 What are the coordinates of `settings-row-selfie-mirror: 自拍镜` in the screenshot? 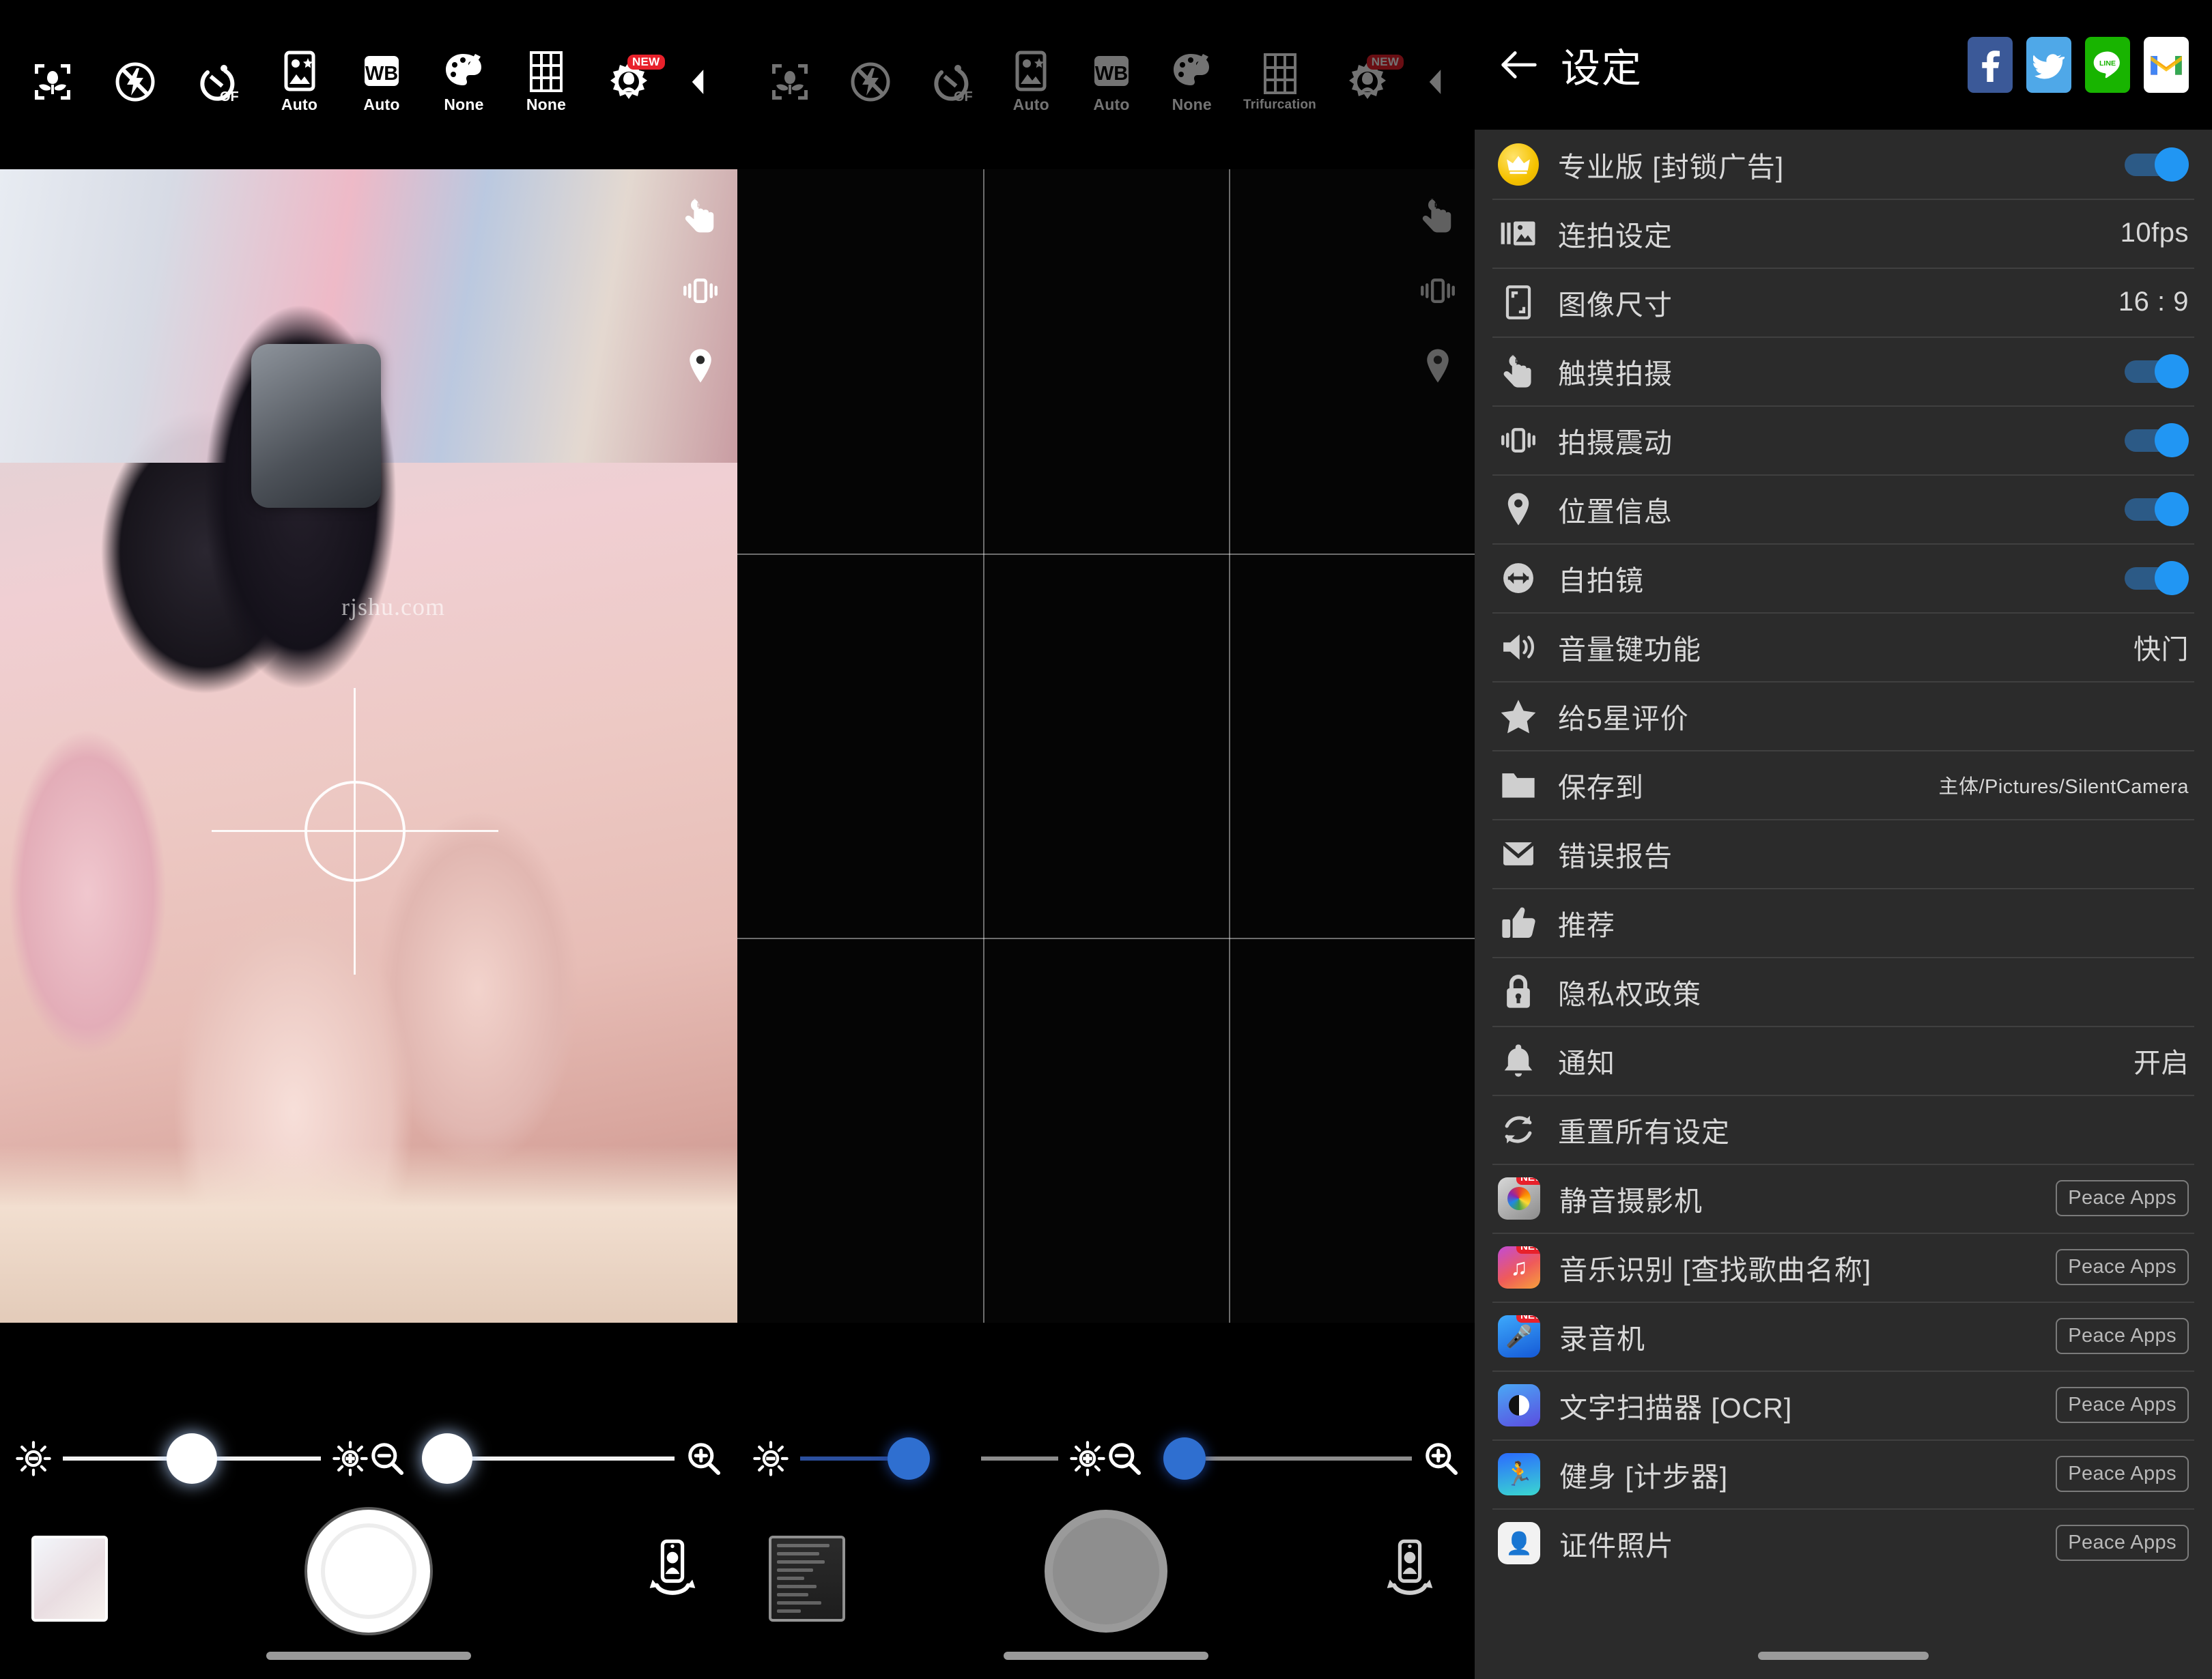 It's located at (1843, 577).